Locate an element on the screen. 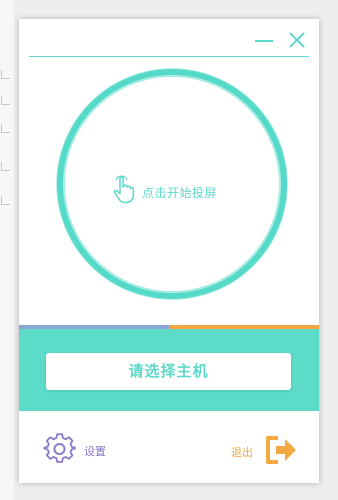 This screenshot has width=338, height=500. start-cast-label: 点击开始投屏 is located at coordinates (180, 193).